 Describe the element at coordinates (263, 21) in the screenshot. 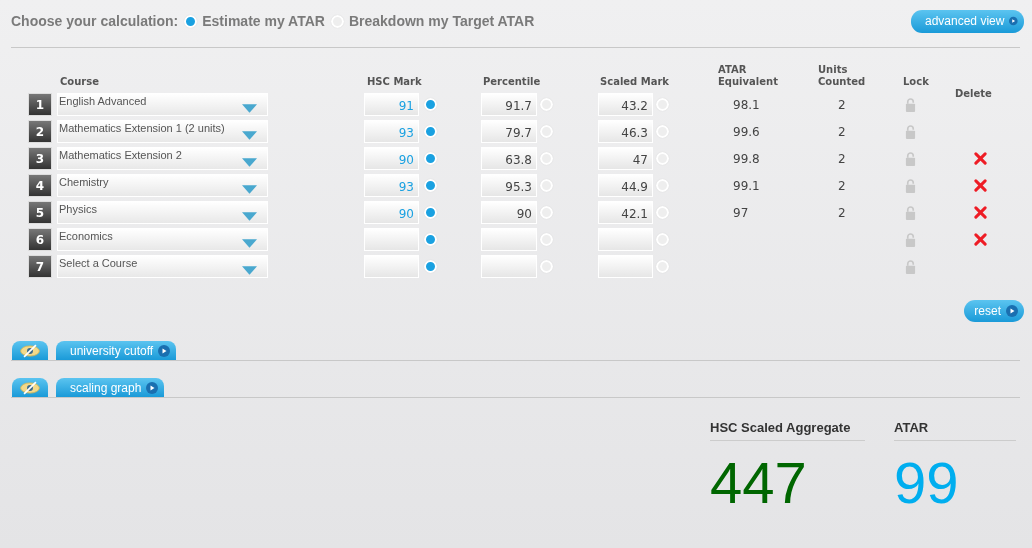

I see `option-label: Estimate my ATAR` at that location.